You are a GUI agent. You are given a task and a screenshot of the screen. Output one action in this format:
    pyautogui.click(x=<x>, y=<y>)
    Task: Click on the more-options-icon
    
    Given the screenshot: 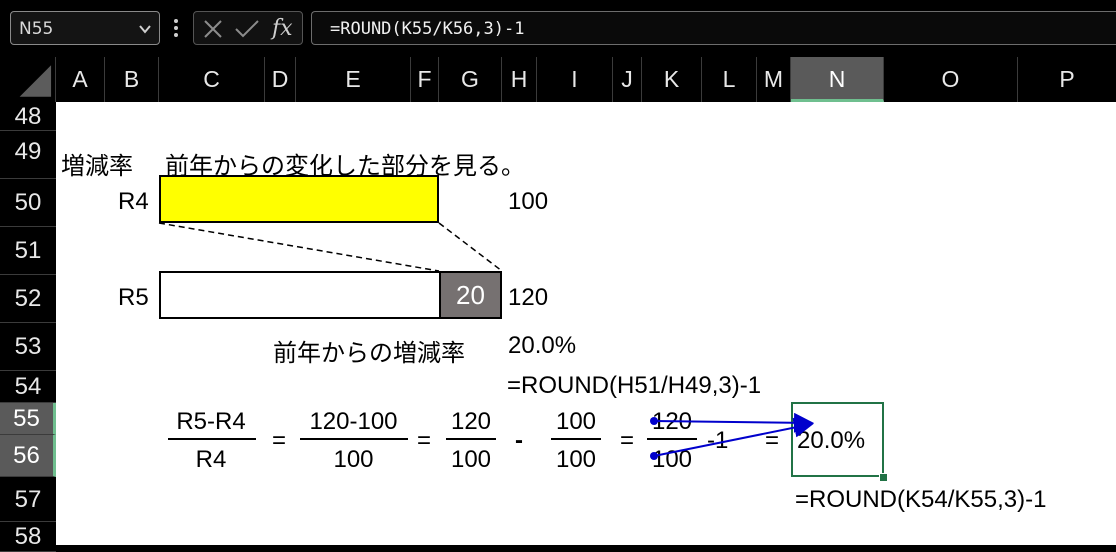 What is the action you would take?
    pyautogui.click(x=176, y=28)
    